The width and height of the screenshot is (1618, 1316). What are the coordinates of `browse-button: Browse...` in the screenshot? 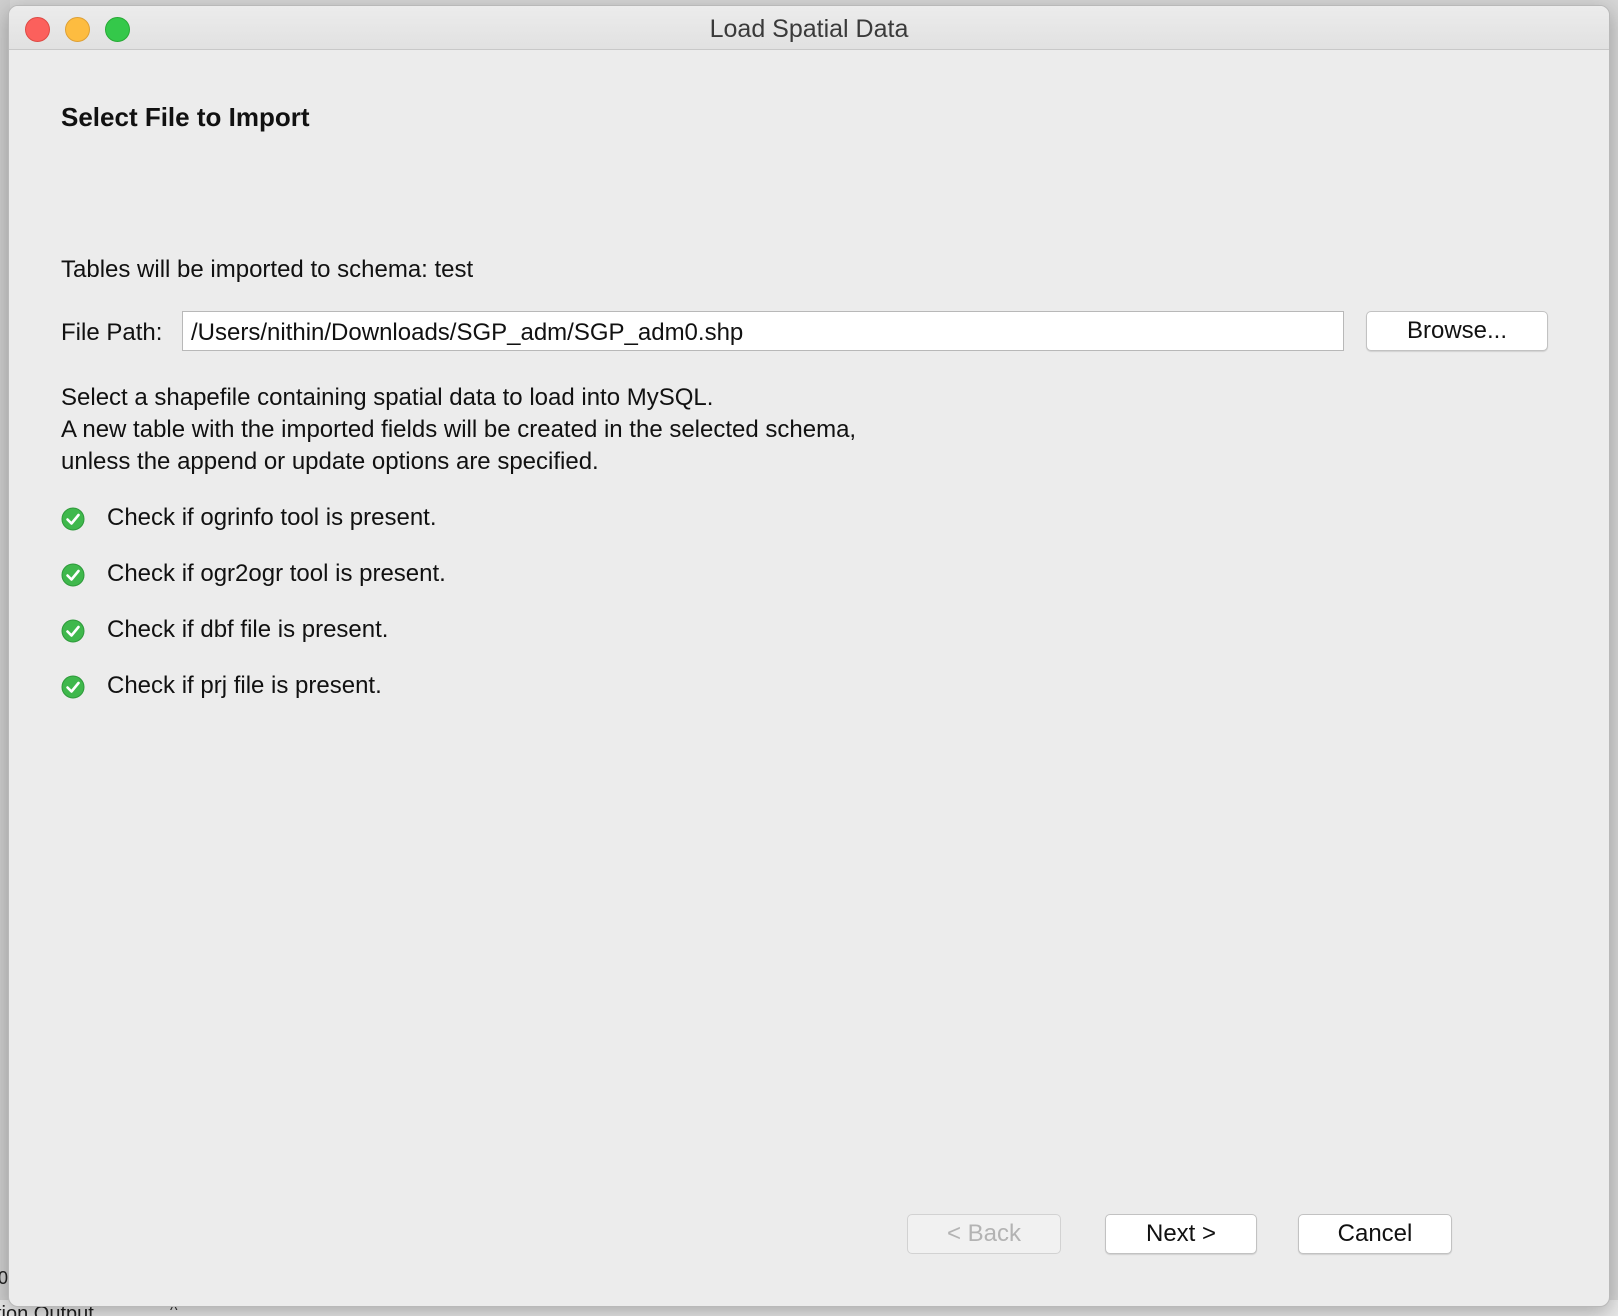 It's located at (1457, 331).